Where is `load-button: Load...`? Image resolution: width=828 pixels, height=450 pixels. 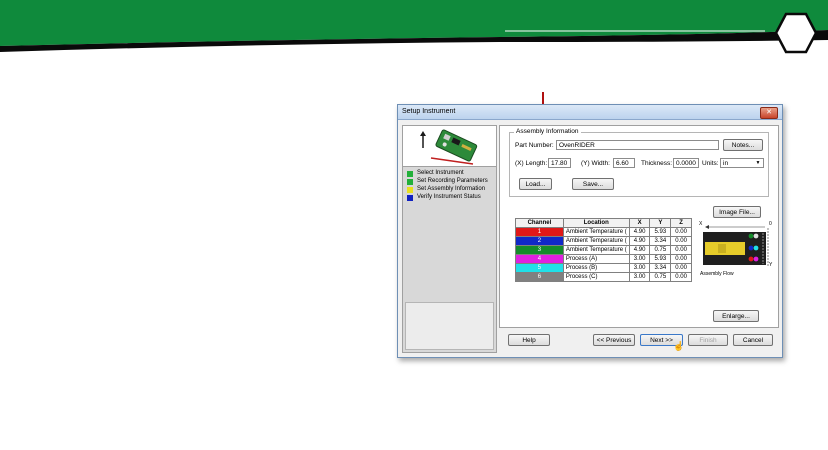 load-button: Load... is located at coordinates (535, 184).